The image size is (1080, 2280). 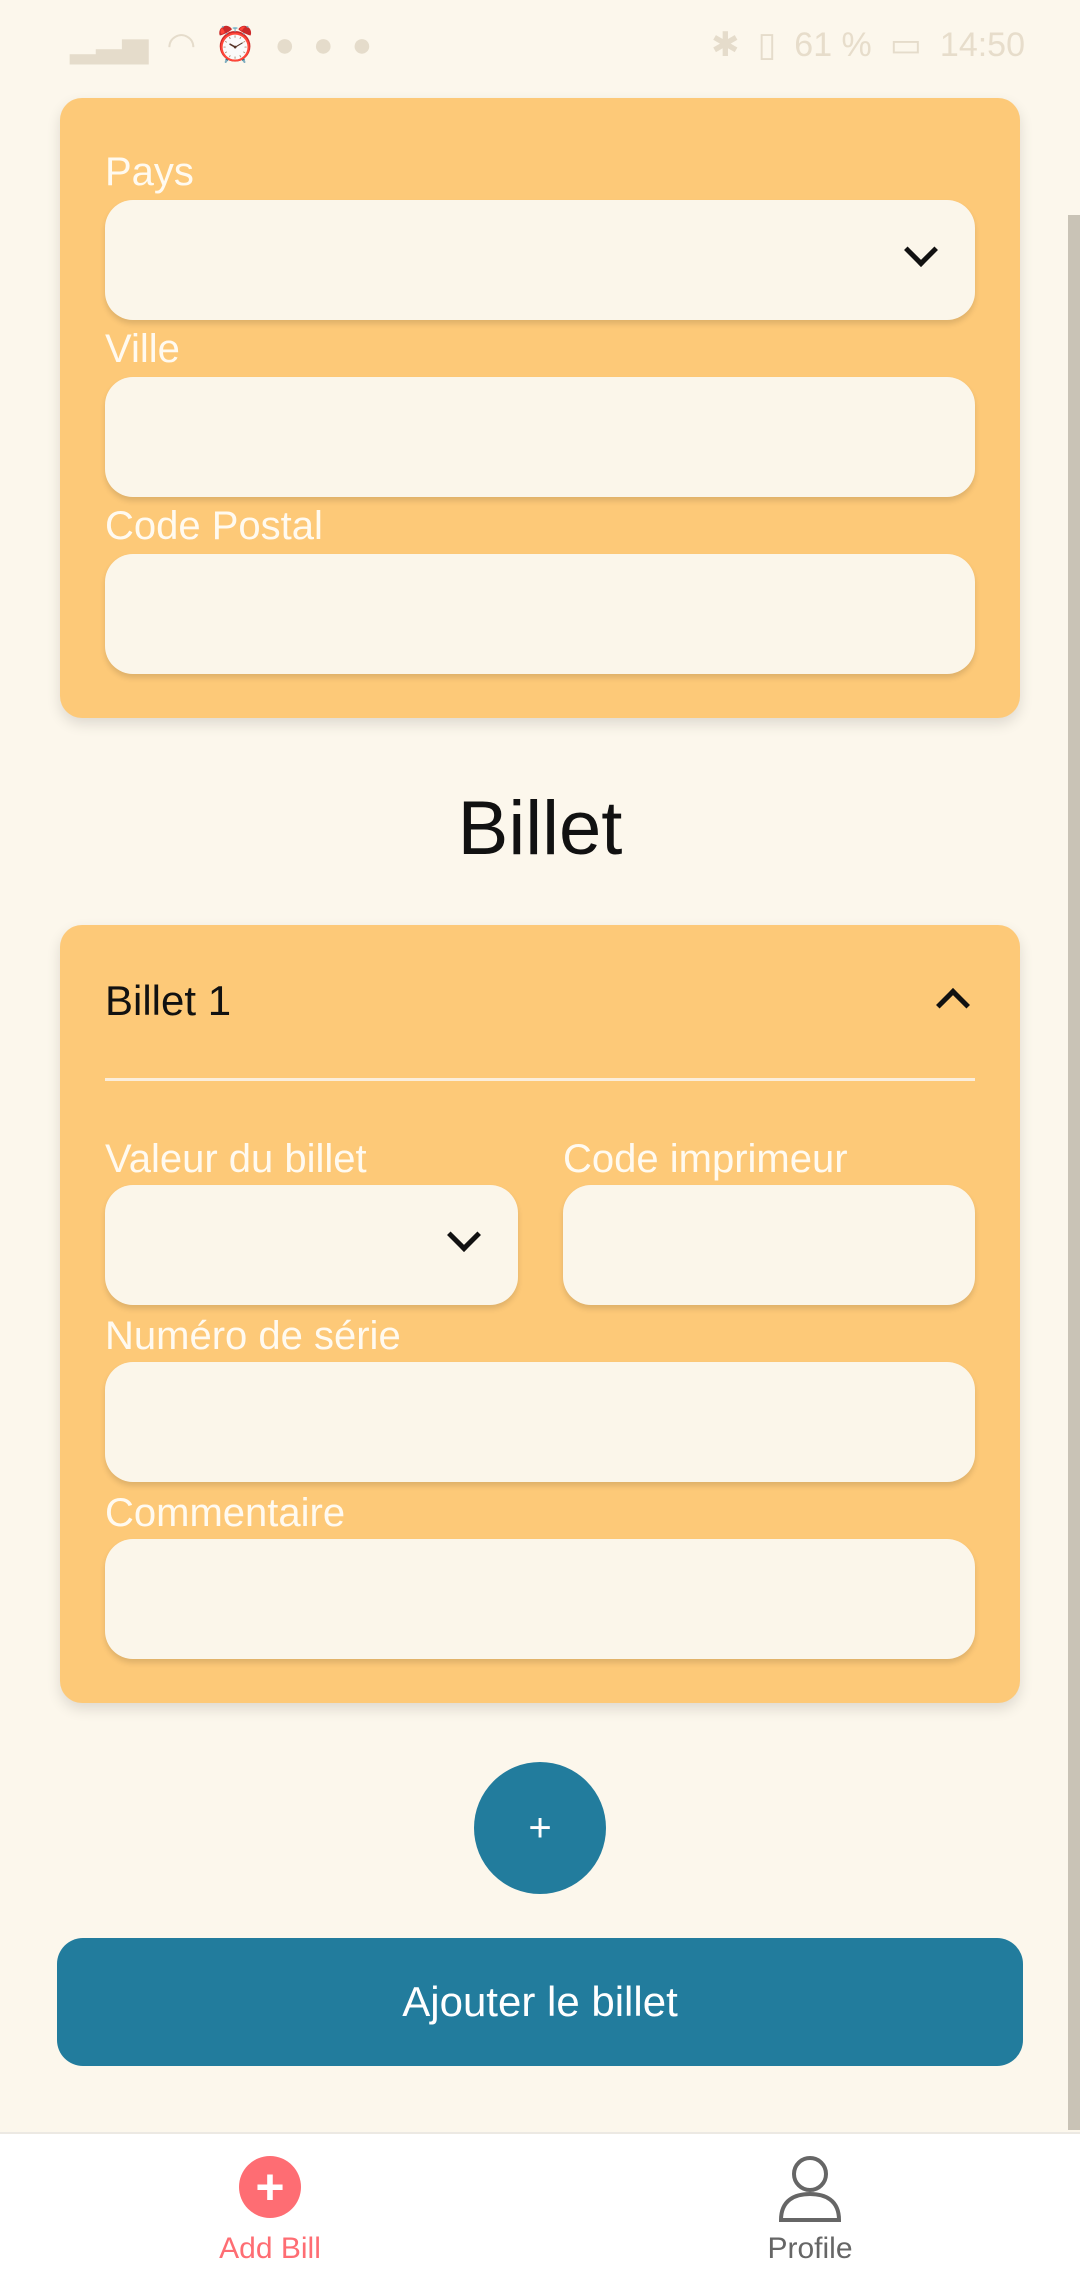 What do you see at coordinates (270, 2248) in the screenshot?
I see `nav-add-bill-label: Add Bill` at bounding box center [270, 2248].